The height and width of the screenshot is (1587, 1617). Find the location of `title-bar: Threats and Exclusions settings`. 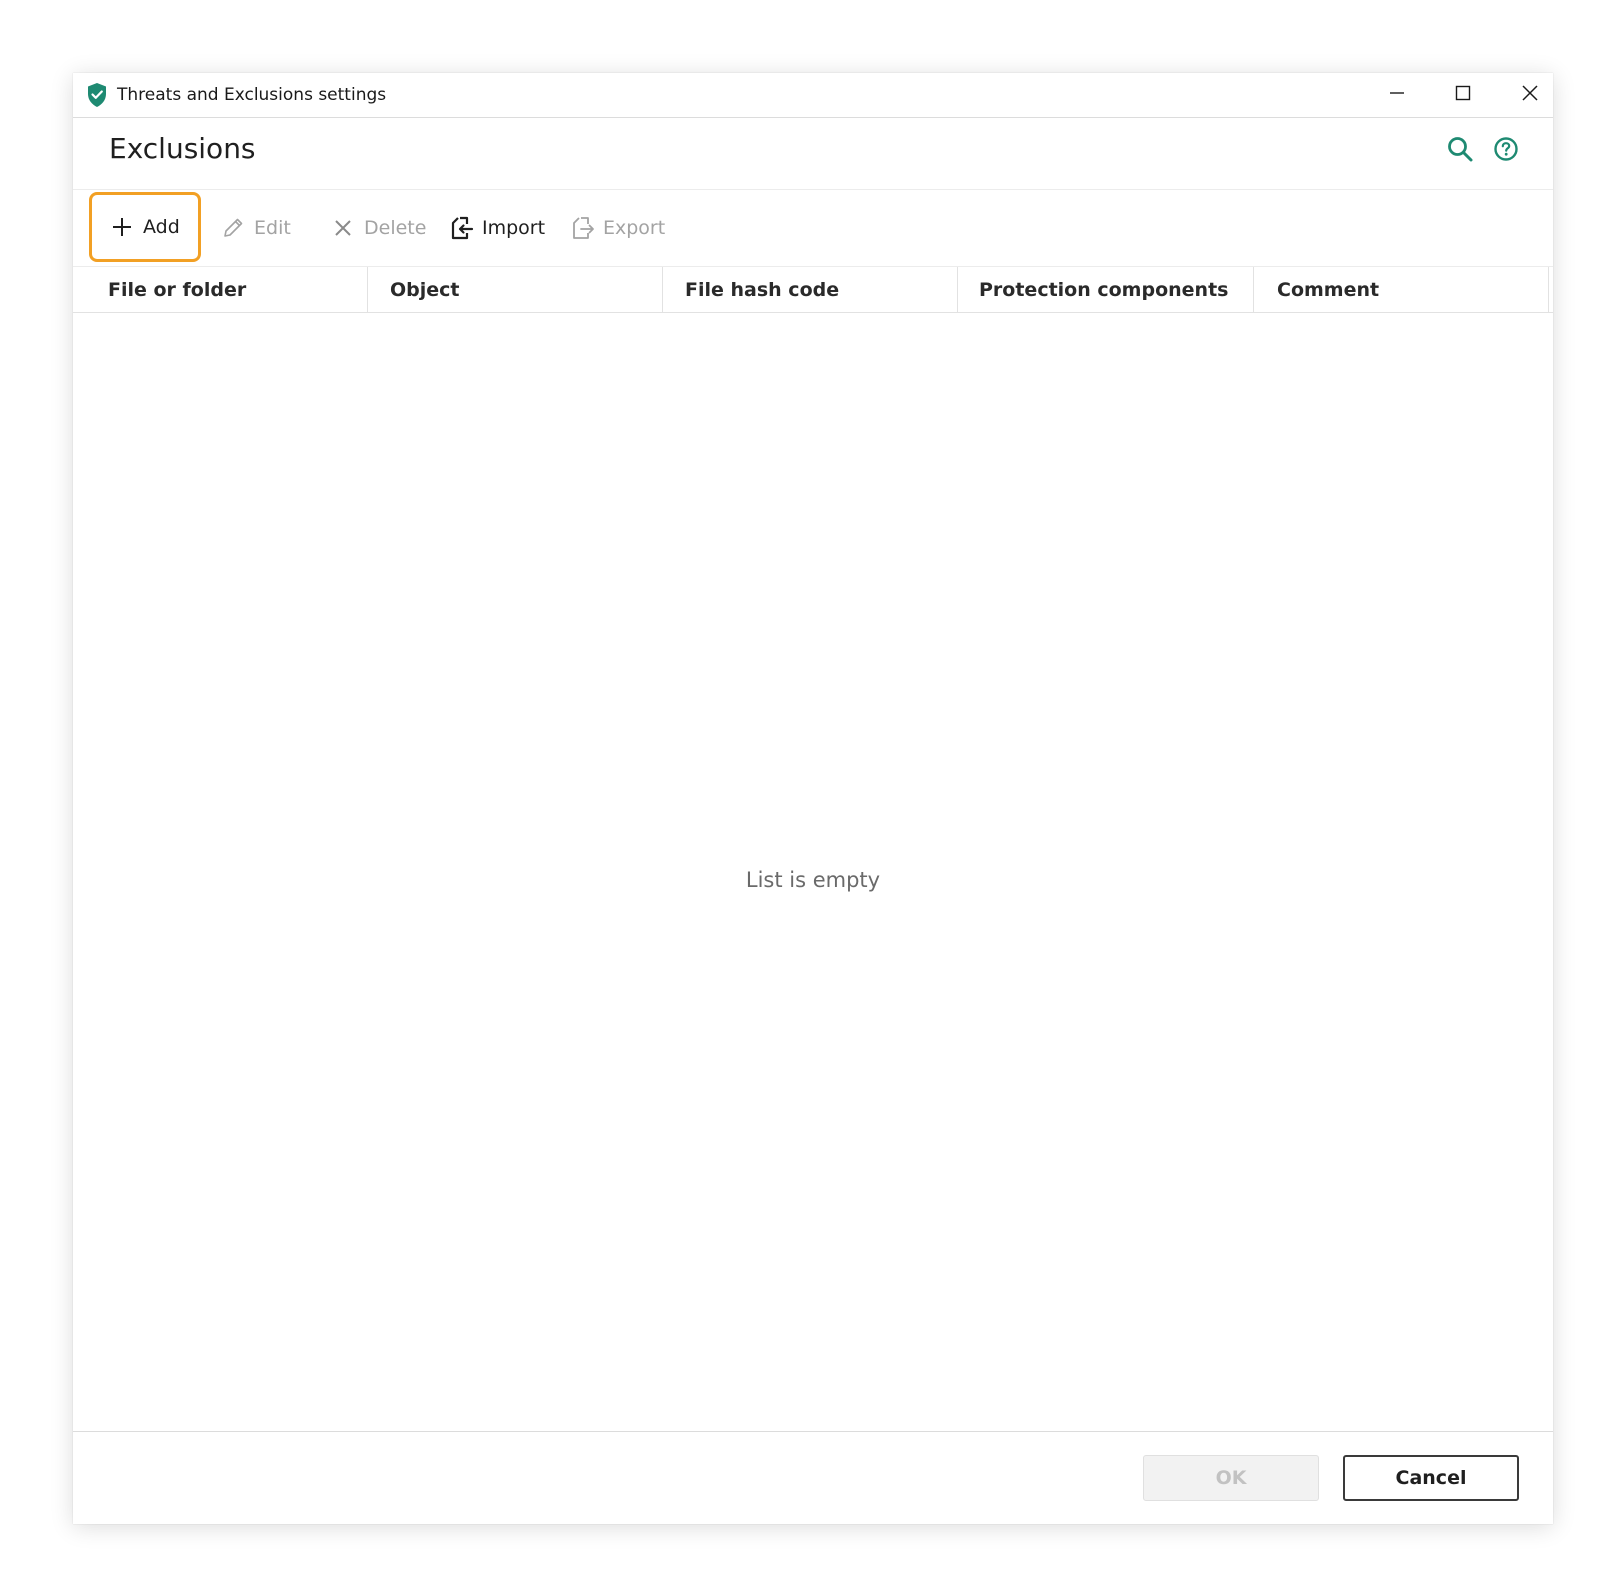

title-bar: Threats and Exclusions settings is located at coordinates (813, 95).